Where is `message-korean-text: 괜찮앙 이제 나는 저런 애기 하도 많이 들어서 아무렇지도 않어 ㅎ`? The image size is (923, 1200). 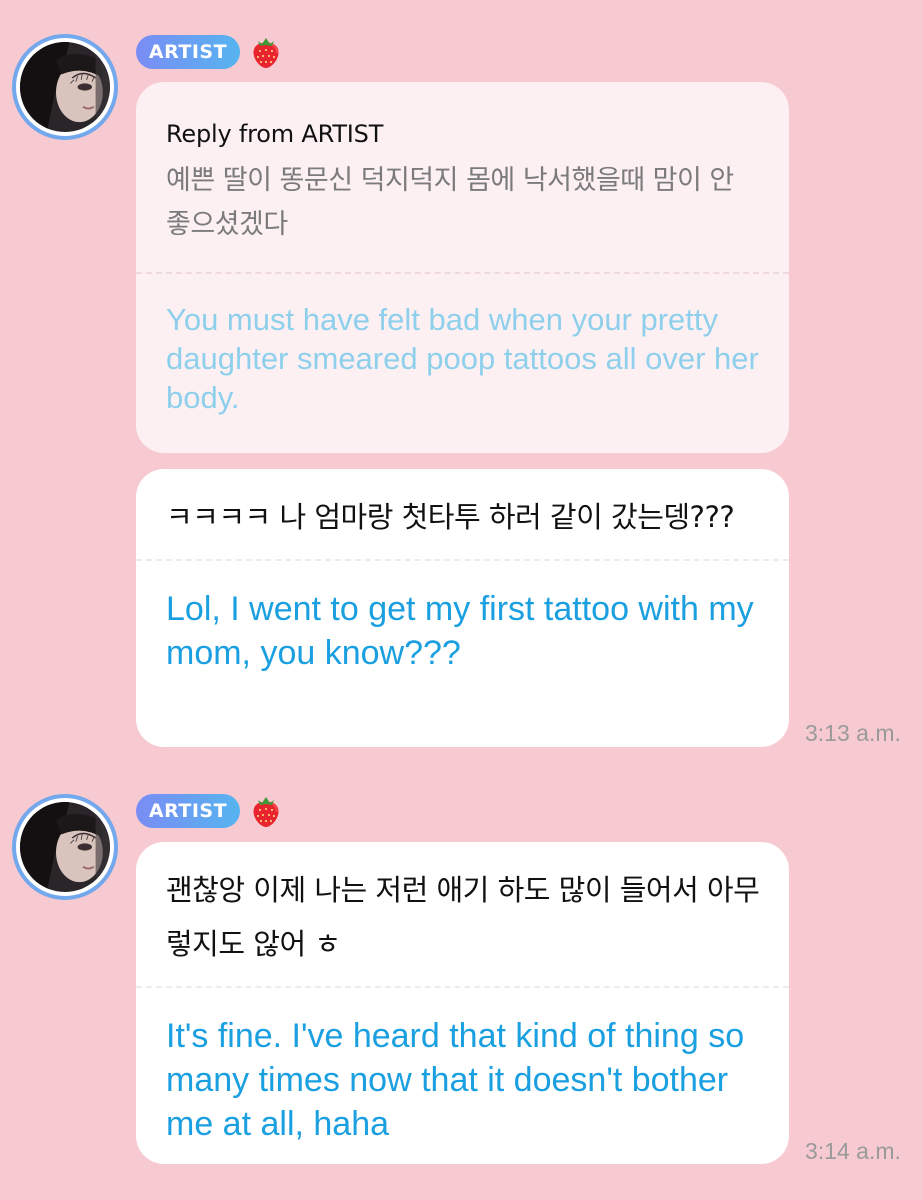 message-korean-text: 괜찮앙 이제 나는 저런 애기 하도 많이 들어서 아무렇지도 않어 ㅎ is located at coordinates (463, 917).